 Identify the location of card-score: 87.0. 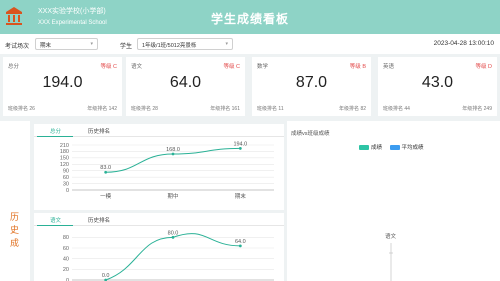
(311, 82).